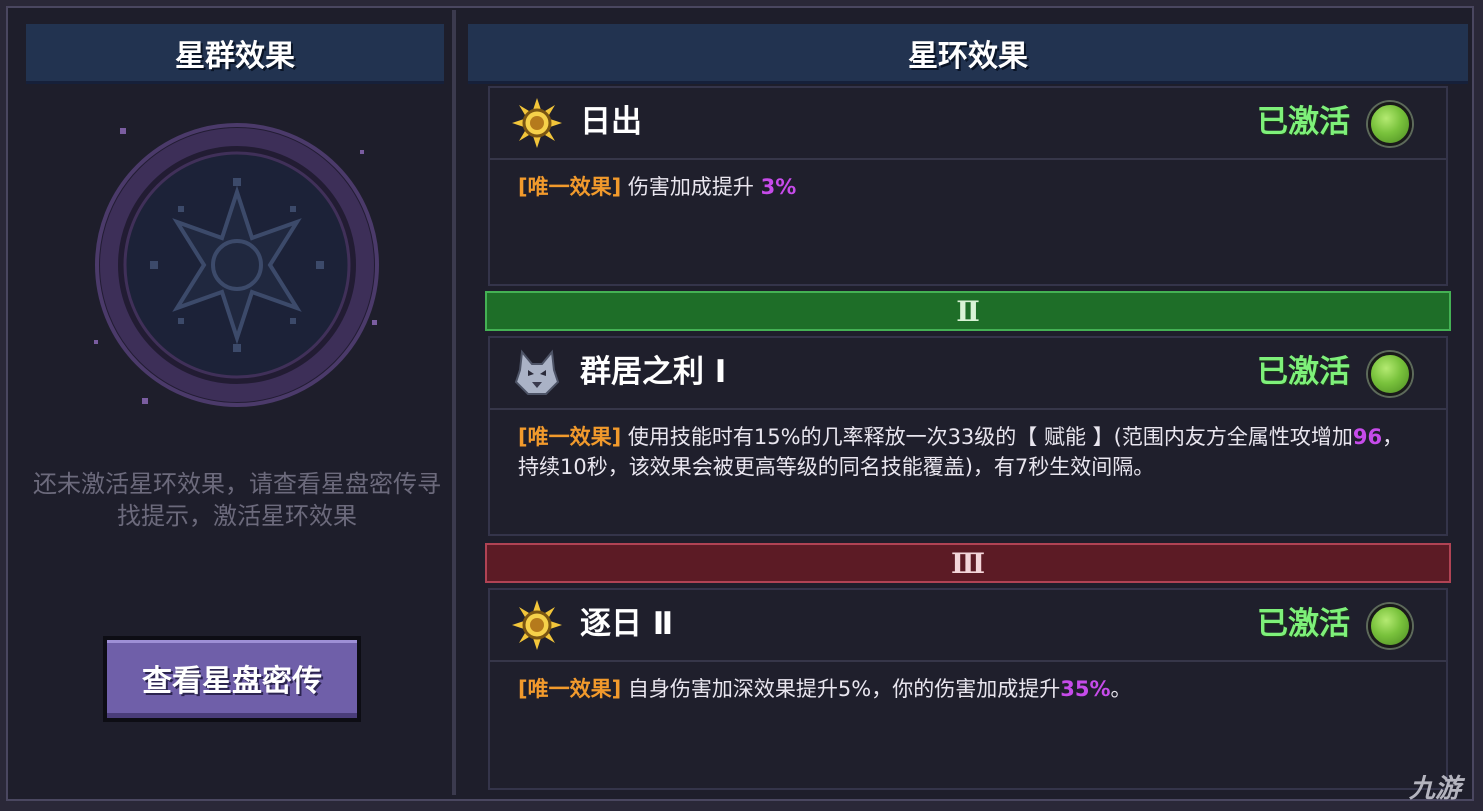 The width and height of the screenshot is (1483, 811). Describe the element at coordinates (1121, 689) in the screenshot. I see `effect-text-cont: 。` at that location.